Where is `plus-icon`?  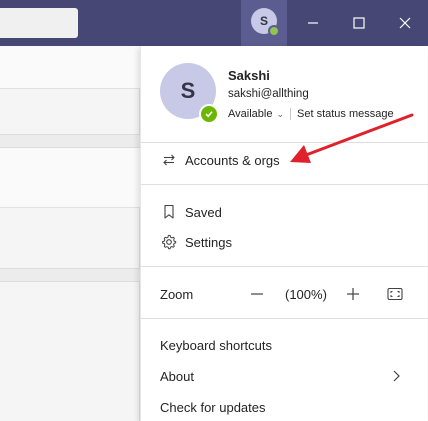 plus-icon is located at coordinates (353, 294).